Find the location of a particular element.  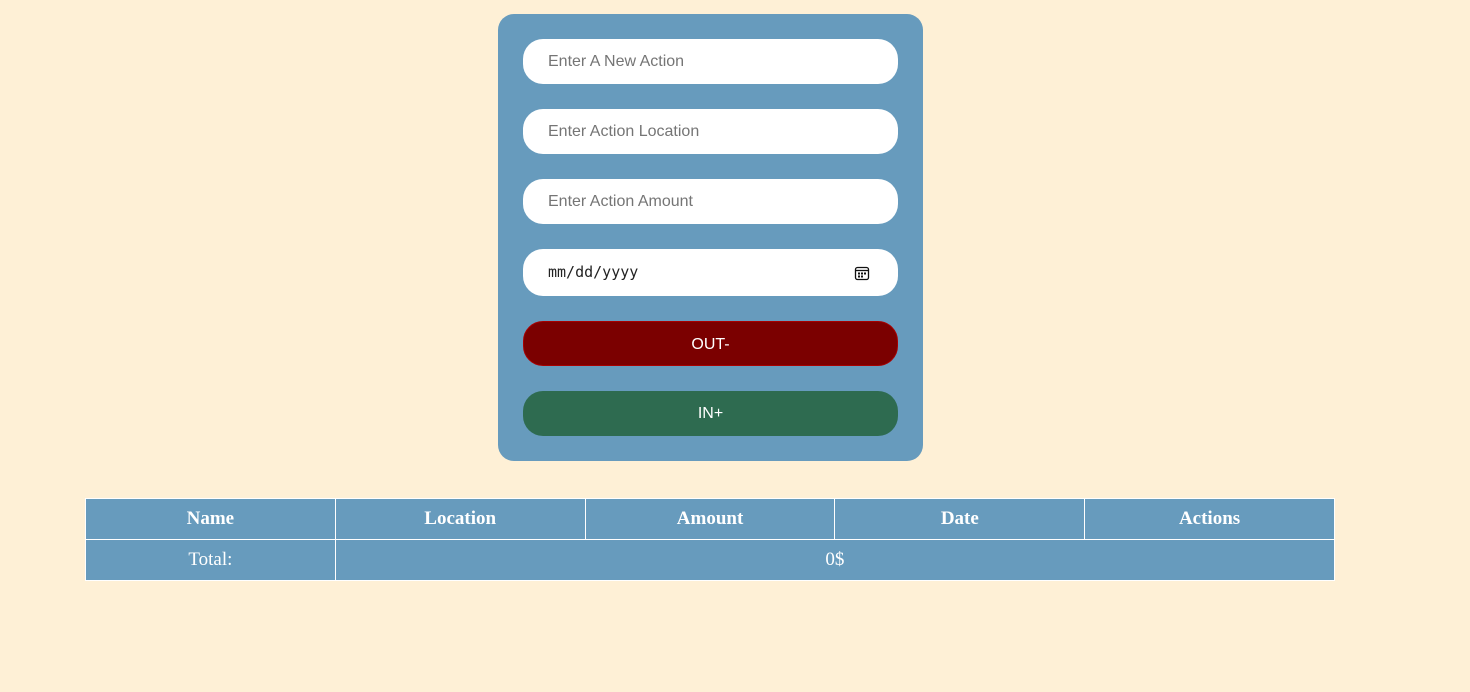

column-header-date: Date is located at coordinates (960, 519).